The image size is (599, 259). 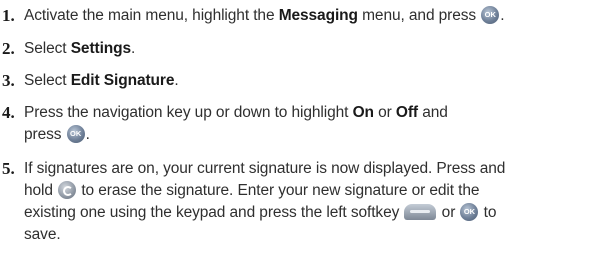 I want to click on step-text-run: hold, so click(x=41, y=190).